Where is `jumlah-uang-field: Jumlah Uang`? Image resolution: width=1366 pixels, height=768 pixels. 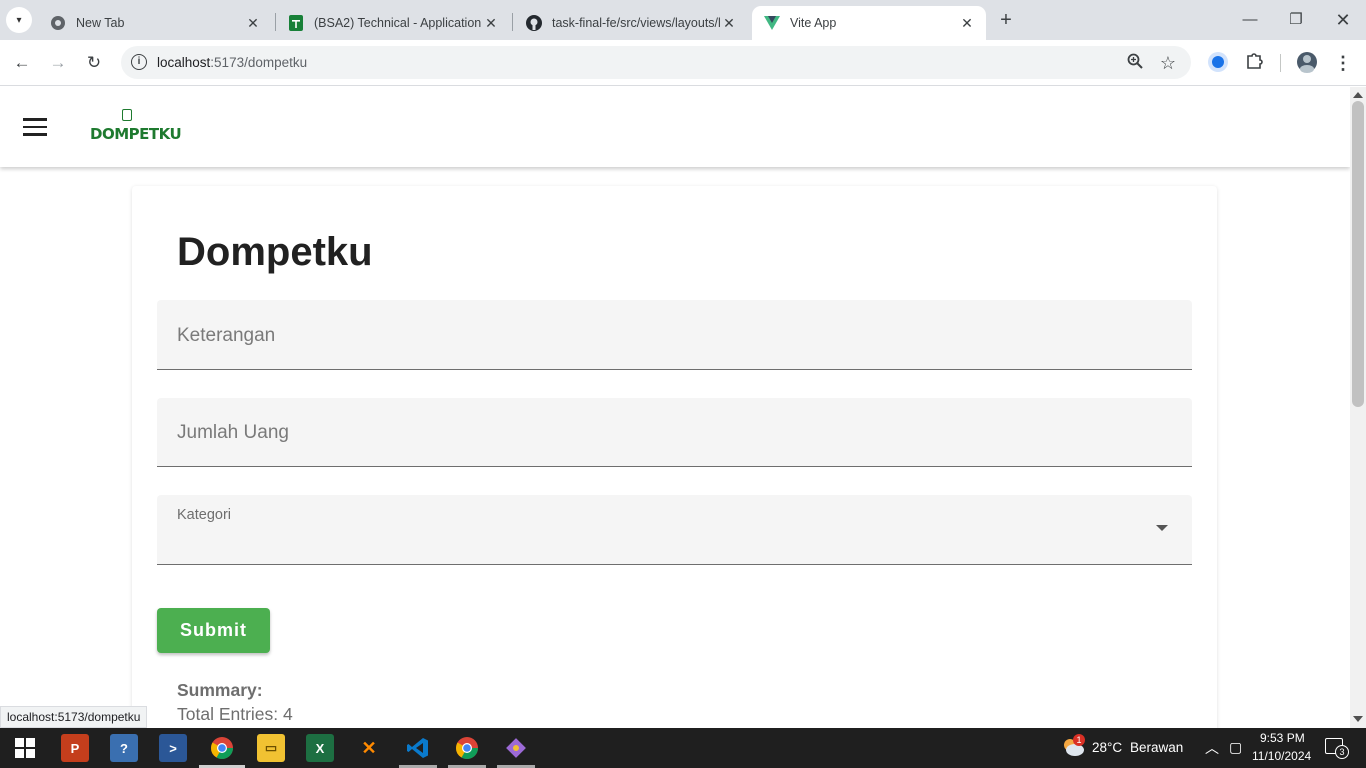
jumlah-uang-field: Jumlah Uang is located at coordinates (674, 432).